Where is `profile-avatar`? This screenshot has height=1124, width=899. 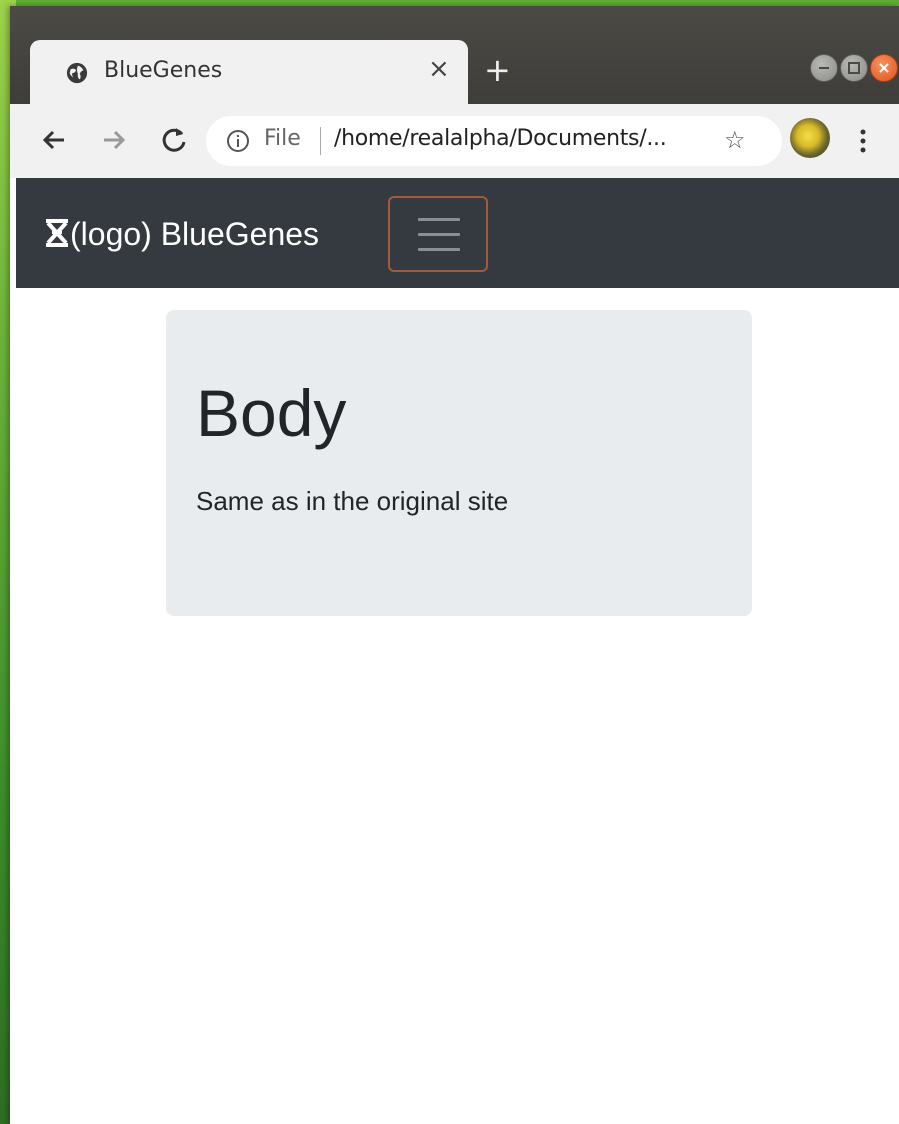 profile-avatar is located at coordinates (810, 138).